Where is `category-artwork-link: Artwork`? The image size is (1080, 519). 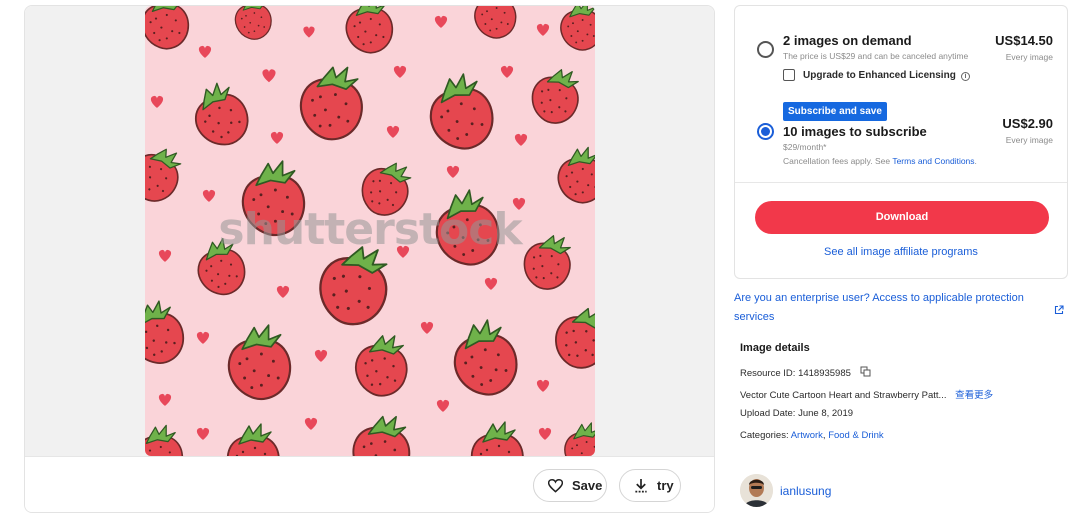
category-artwork-link: Artwork is located at coordinates (807, 435).